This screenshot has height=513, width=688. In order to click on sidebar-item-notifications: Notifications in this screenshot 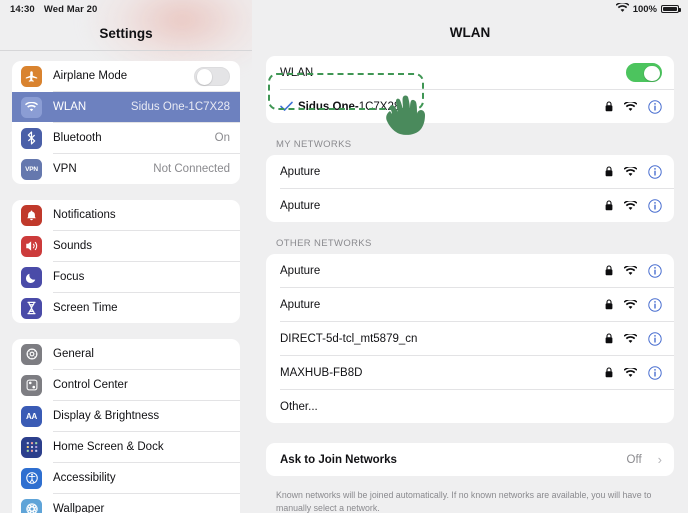, I will do `click(126, 215)`.